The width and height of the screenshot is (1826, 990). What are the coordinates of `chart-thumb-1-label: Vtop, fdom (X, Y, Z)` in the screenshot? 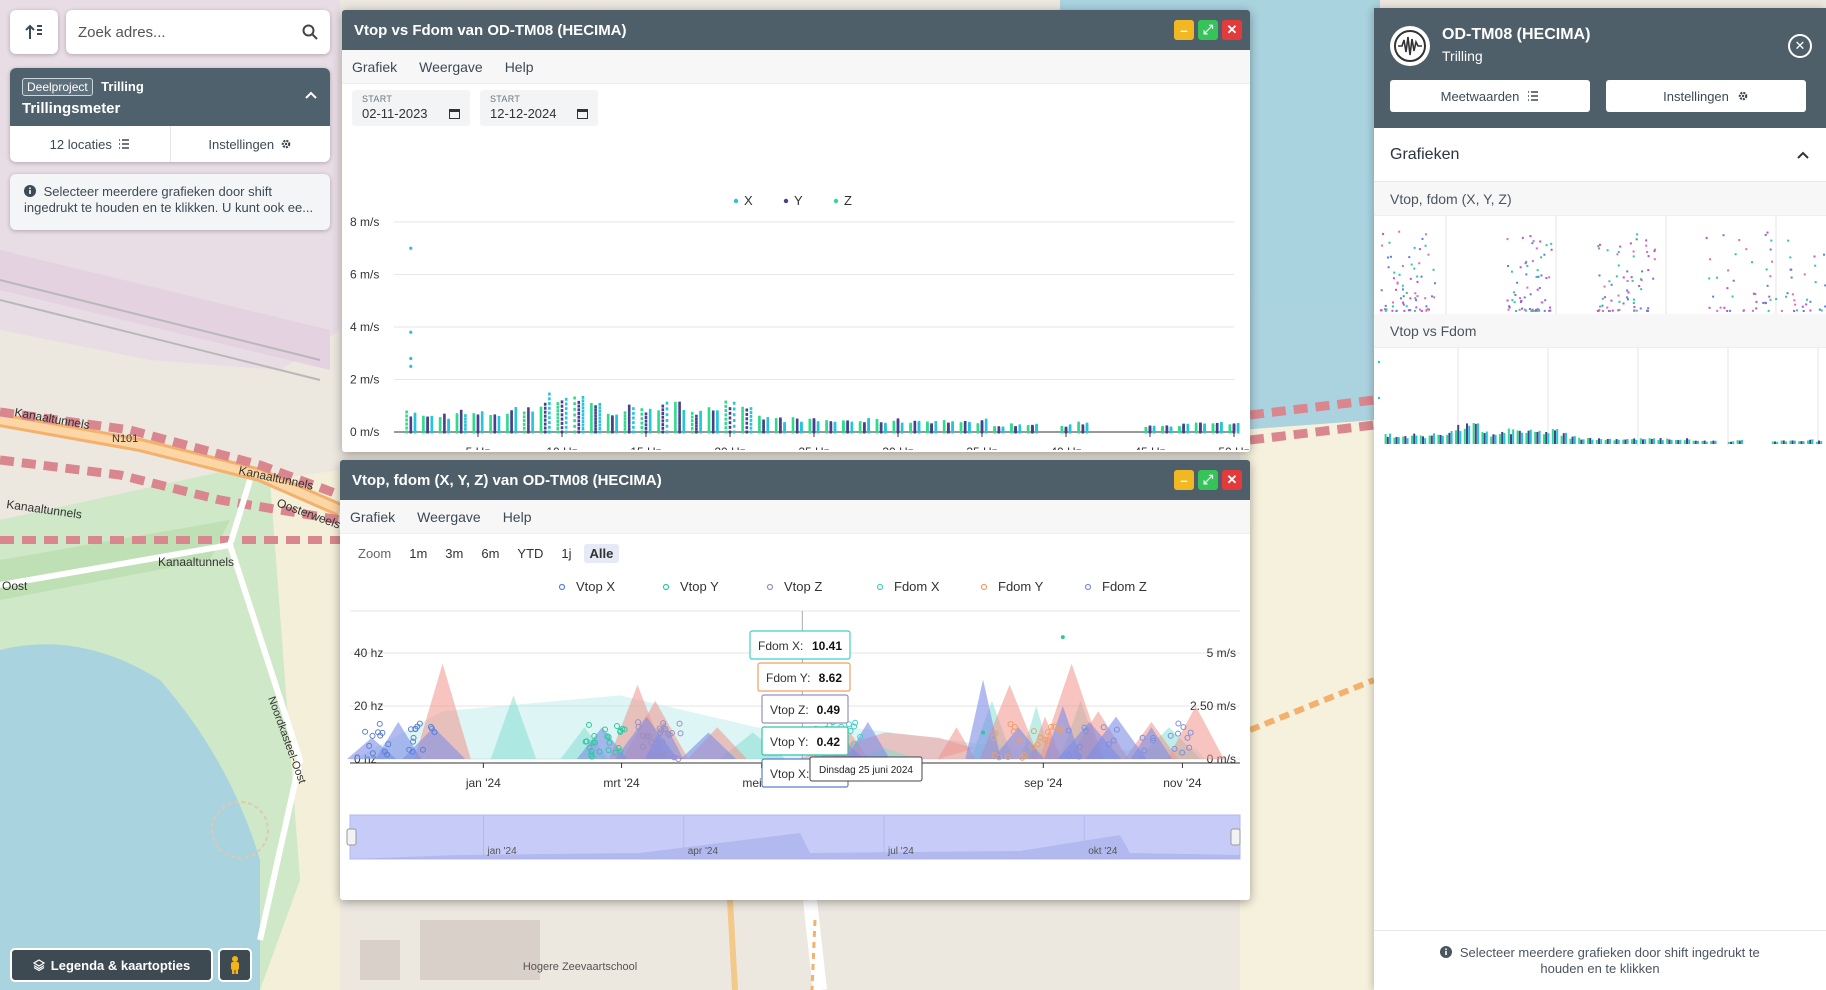 It's located at (1600, 199).